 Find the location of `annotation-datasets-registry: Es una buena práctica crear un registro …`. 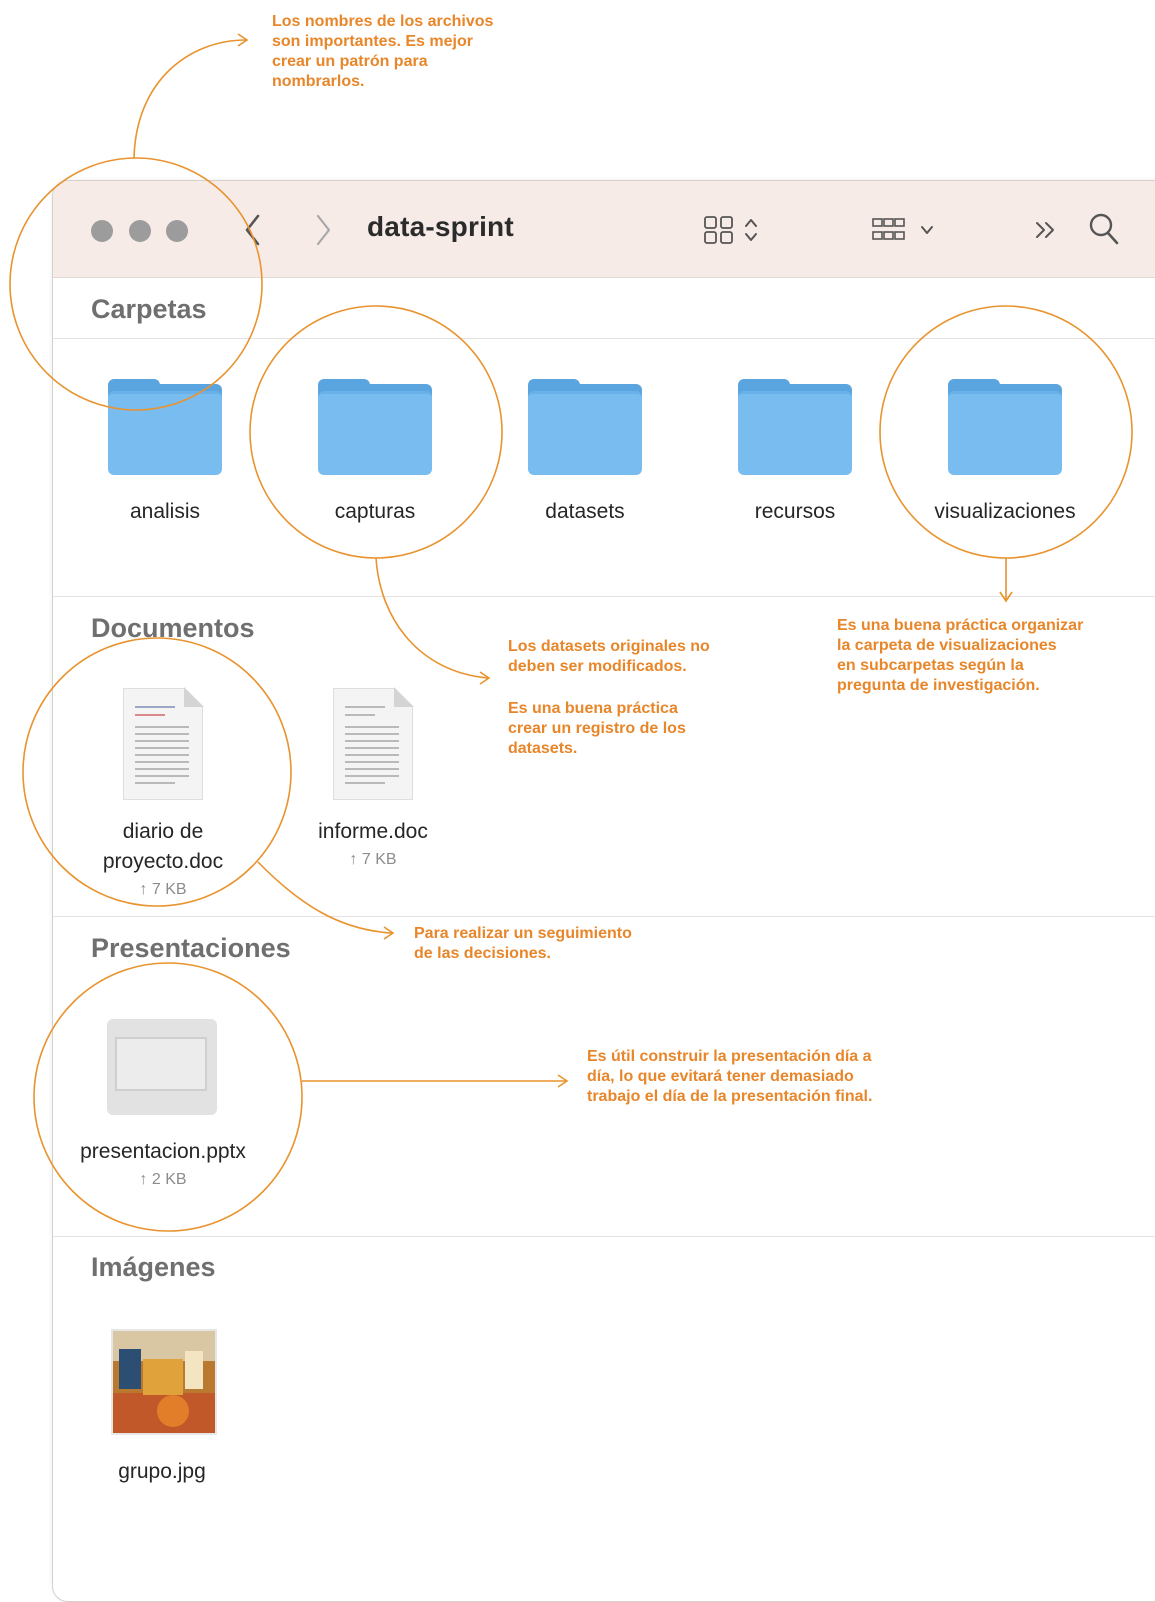

annotation-datasets-registry: Es una buena práctica crear un registro … is located at coordinates (597, 728).